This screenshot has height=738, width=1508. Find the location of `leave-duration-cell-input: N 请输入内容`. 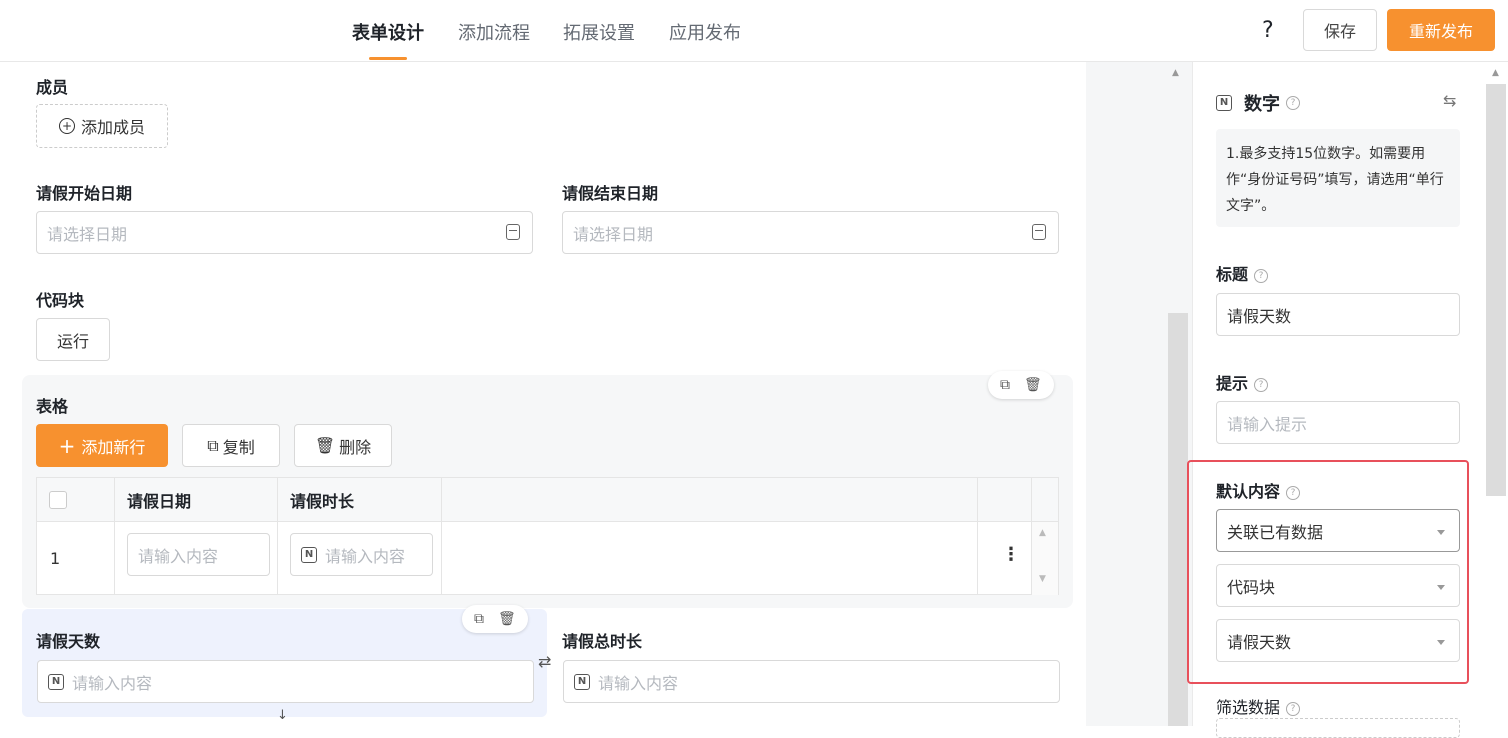

leave-duration-cell-input: N 请输入内容 is located at coordinates (361, 554).